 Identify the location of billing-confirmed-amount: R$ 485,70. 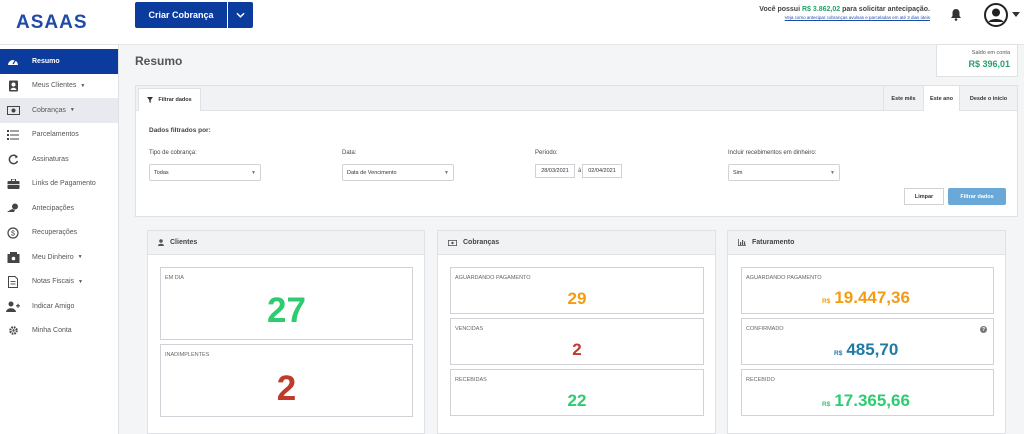
(866, 350).